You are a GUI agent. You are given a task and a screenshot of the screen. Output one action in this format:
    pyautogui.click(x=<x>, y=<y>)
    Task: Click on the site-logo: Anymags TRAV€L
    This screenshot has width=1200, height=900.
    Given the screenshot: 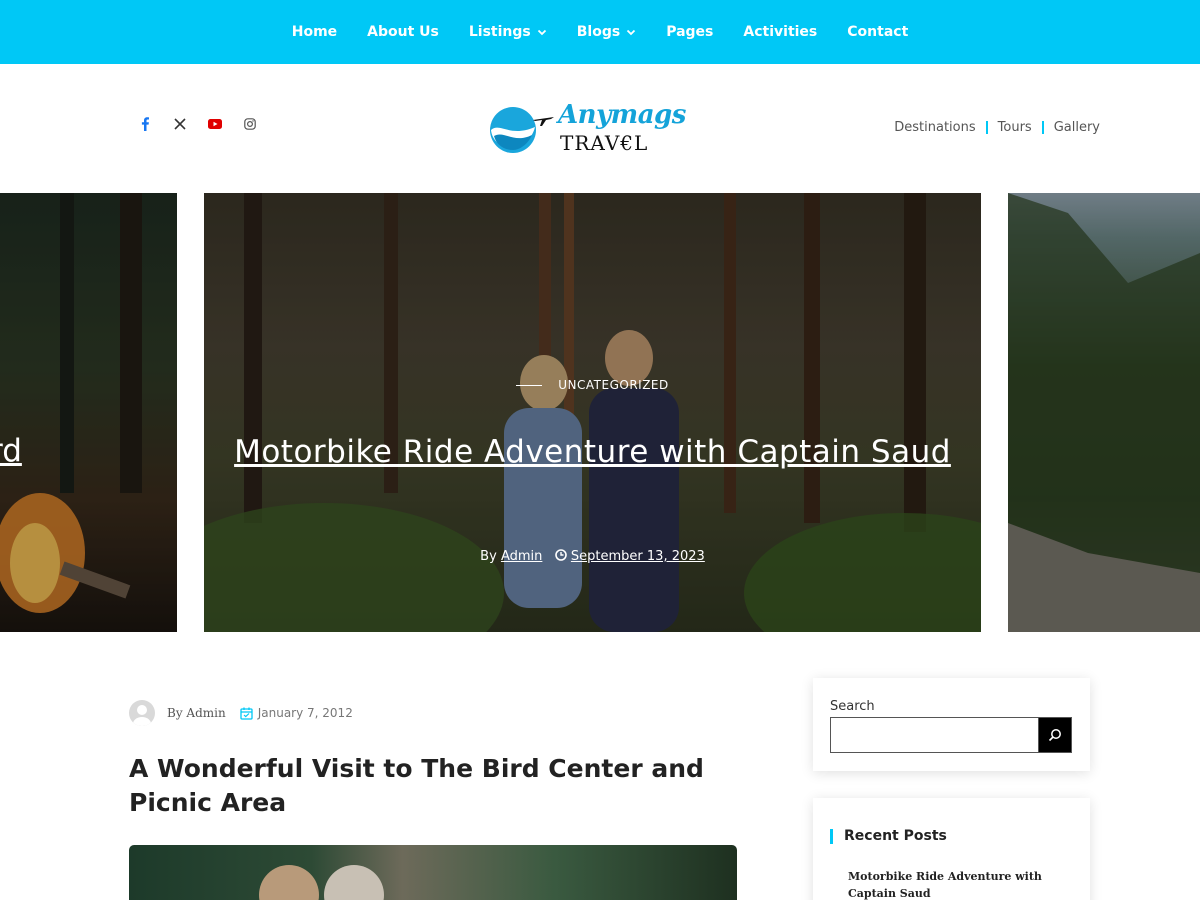 What is the action you would take?
    pyautogui.click(x=591, y=128)
    